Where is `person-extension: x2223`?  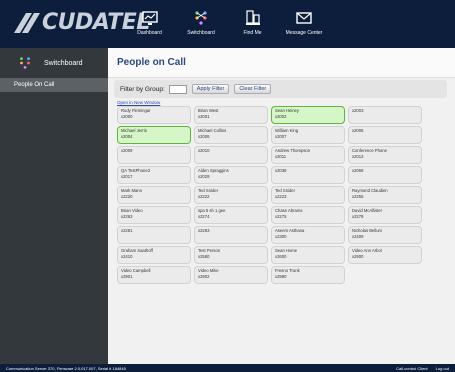
person-extension: x2223 is located at coordinates (281, 196).